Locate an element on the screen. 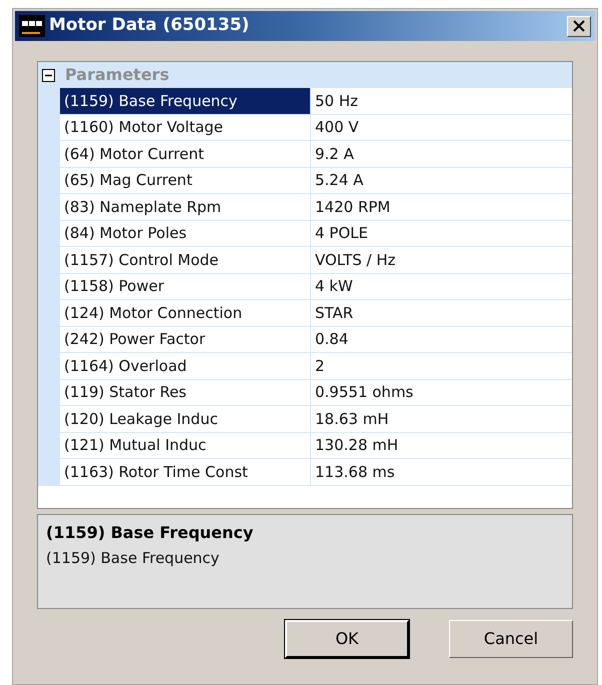  property-name: (1164) Overload is located at coordinates (185, 366).